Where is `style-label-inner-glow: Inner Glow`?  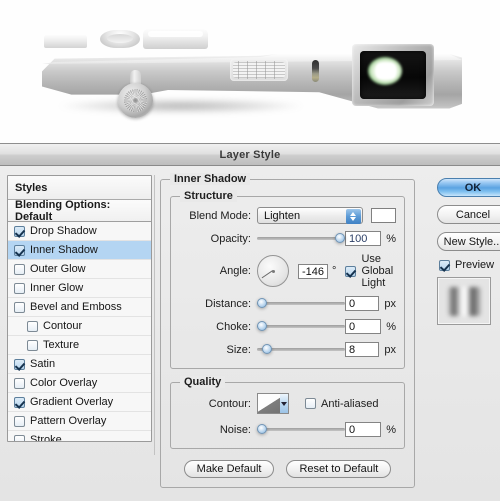
style-label-inner-glow: Inner Glow is located at coordinates (57, 288).